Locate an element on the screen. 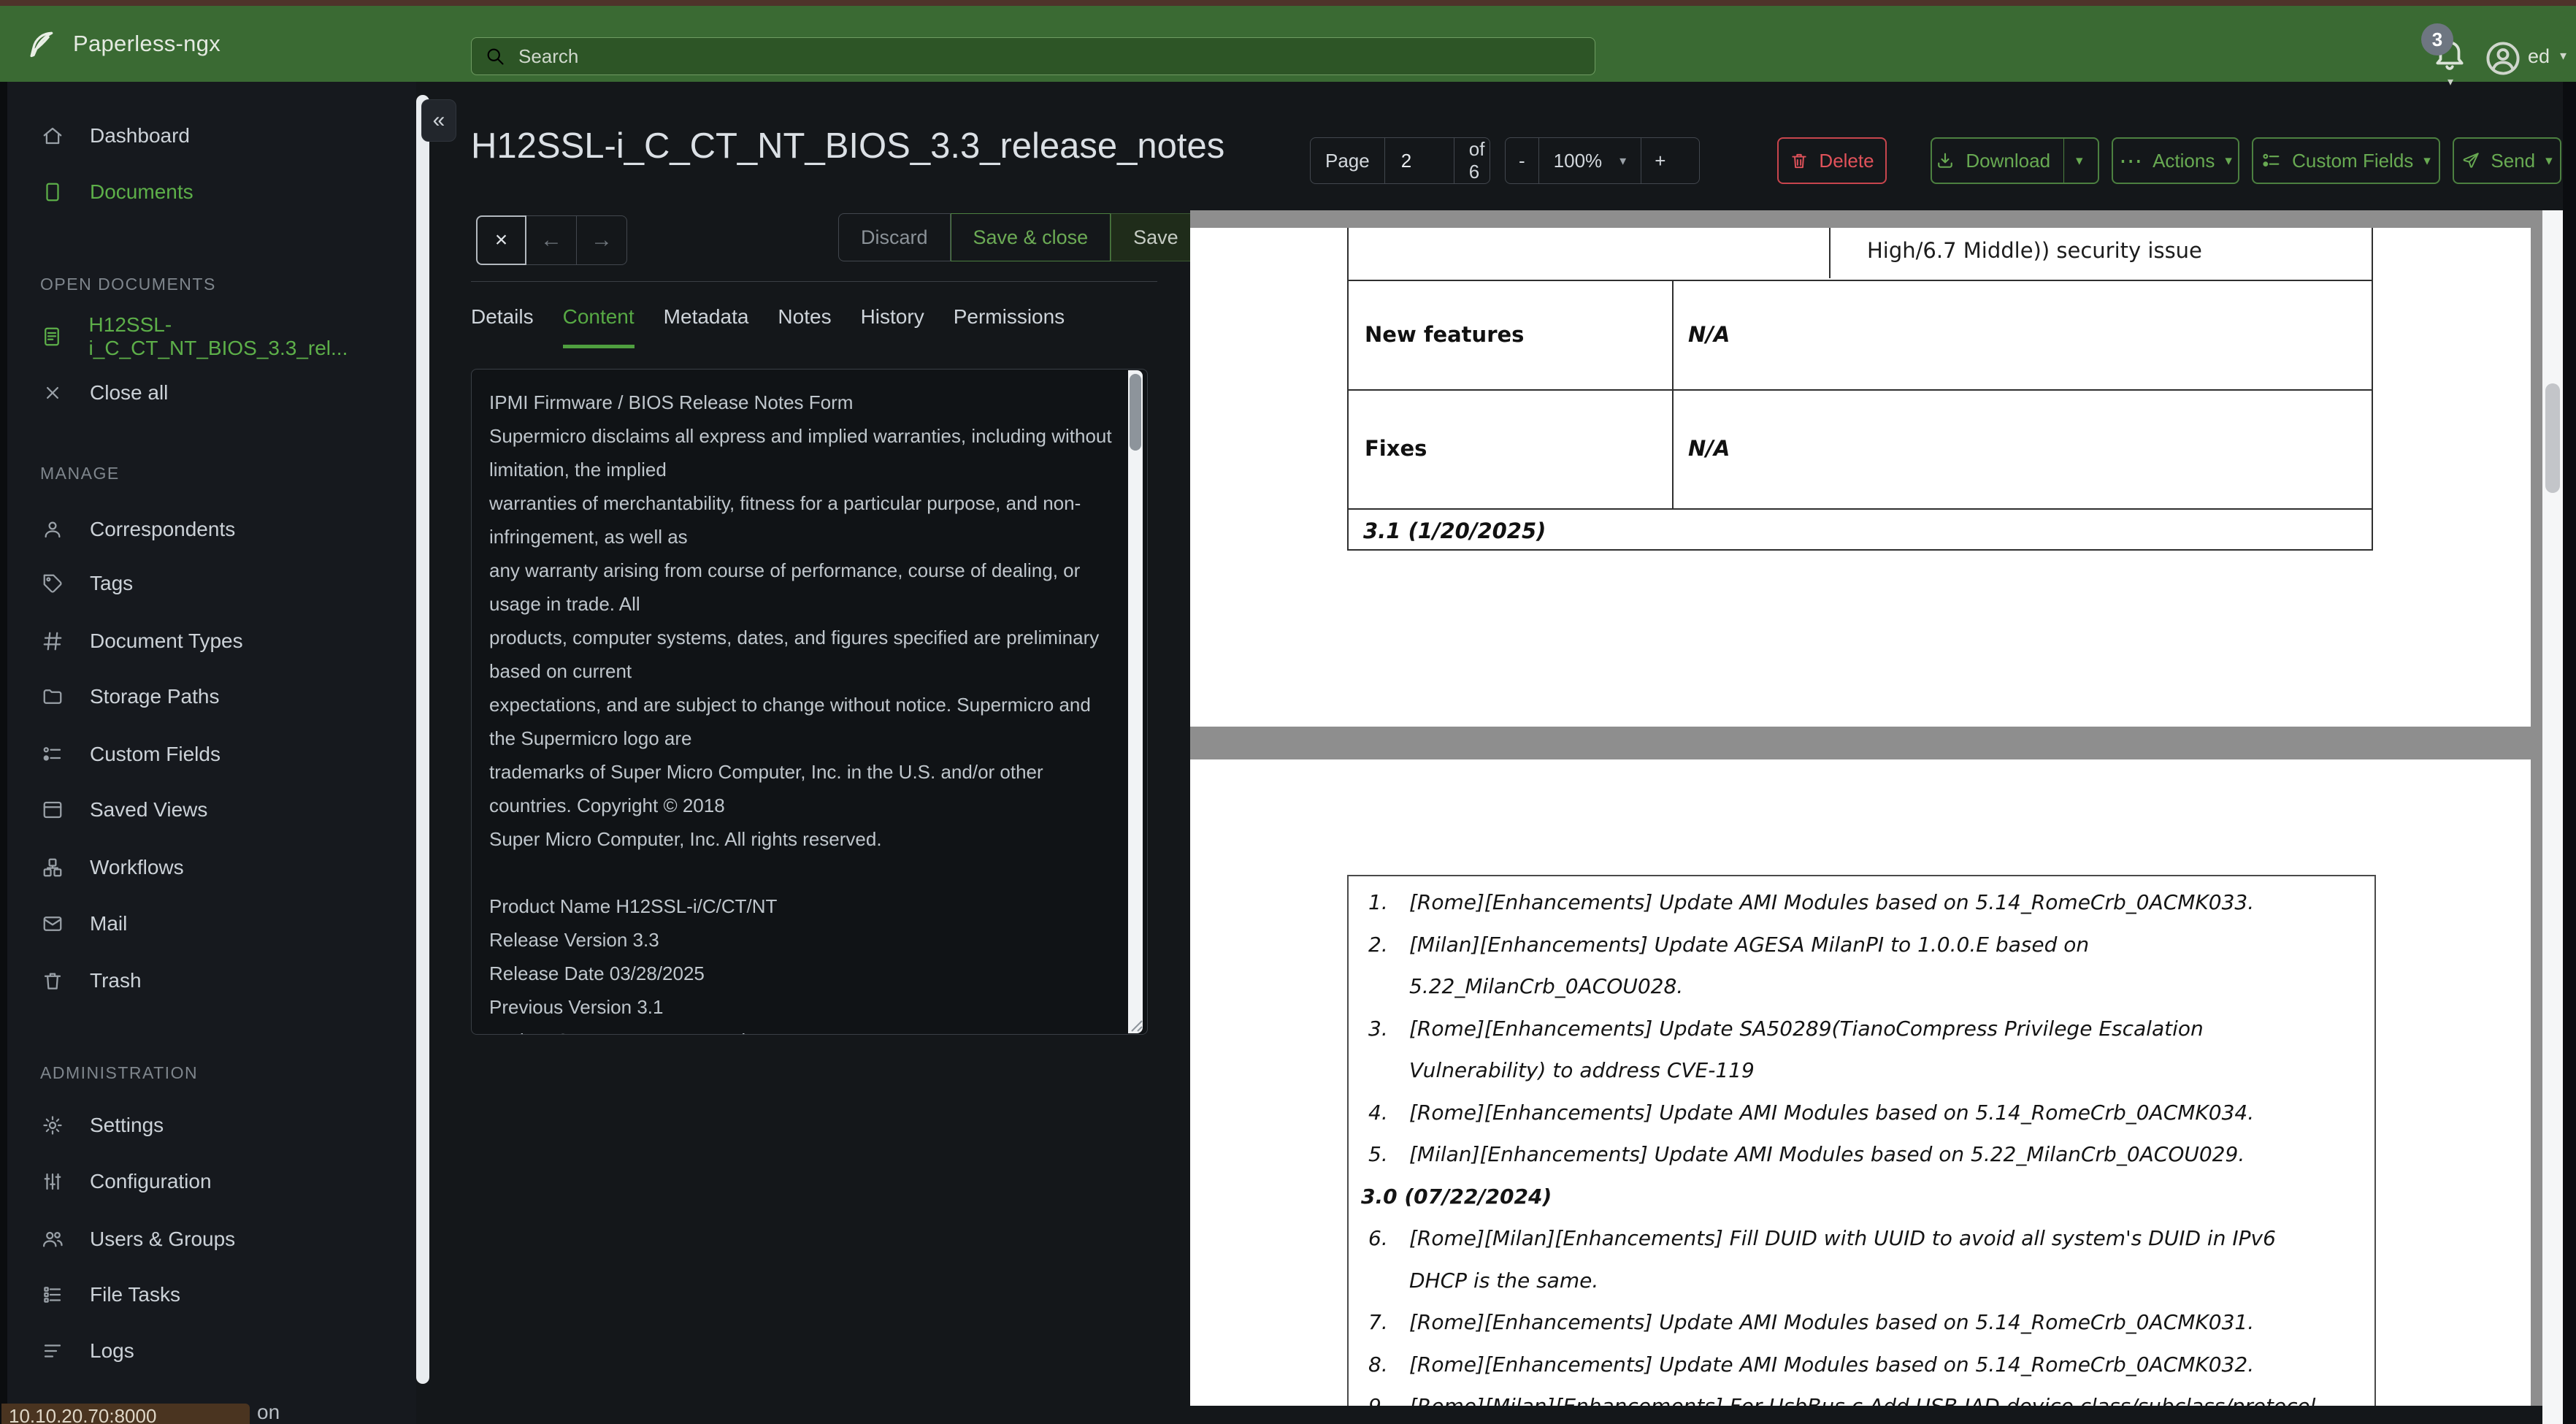  delete-button: Delete is located at coordinates (1832, 161).